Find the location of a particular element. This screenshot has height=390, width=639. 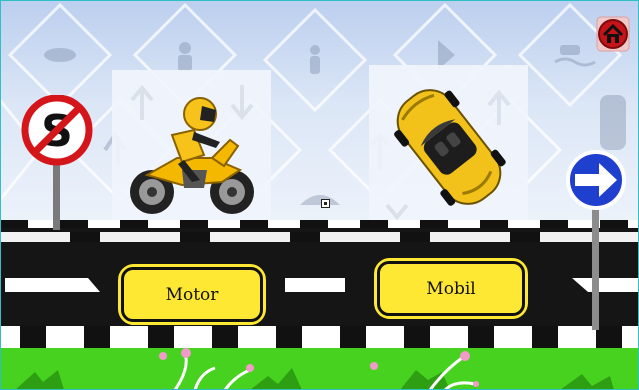

car-card is located at coordinates (448, 146).